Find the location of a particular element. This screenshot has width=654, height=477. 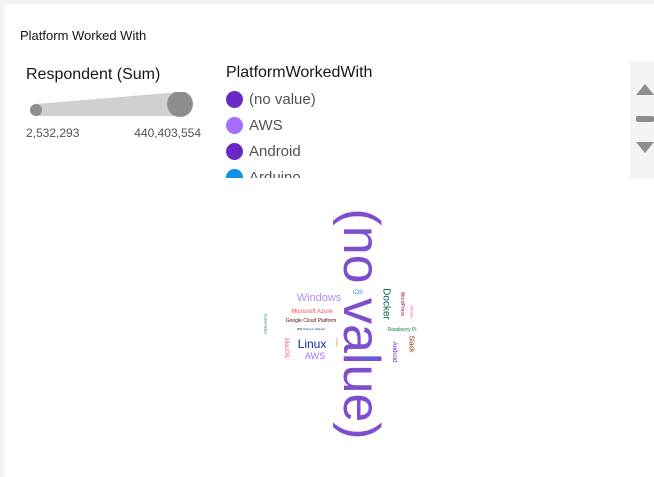

cloud-word: Docker is located at coordinates (386, 304).